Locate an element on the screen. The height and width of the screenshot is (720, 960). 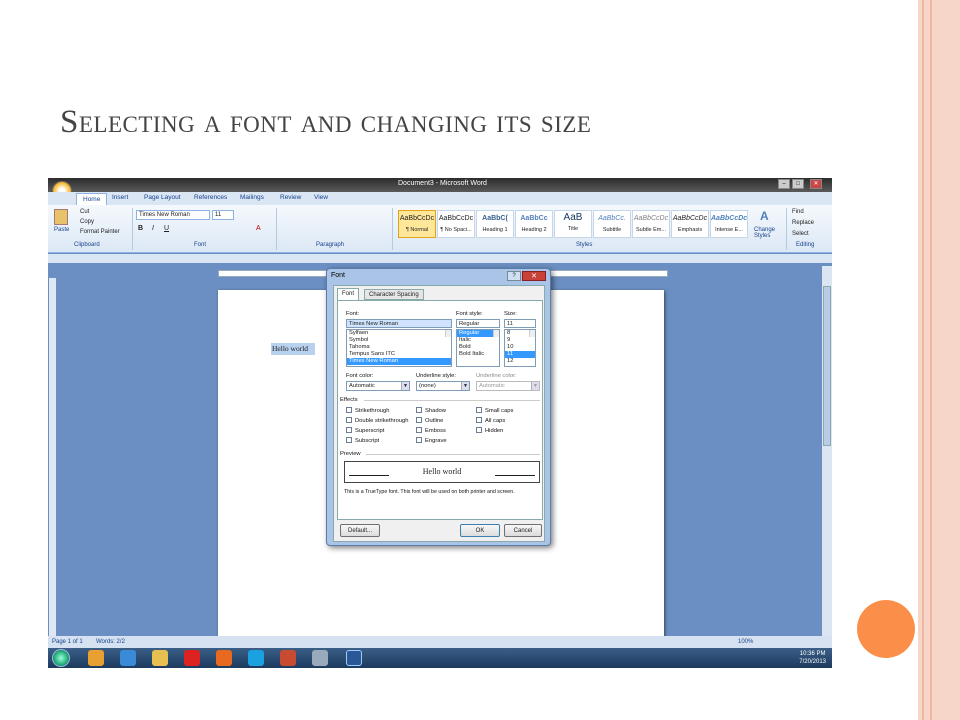
list-item: Tempus Sans ITC is located at coordinates (399, 354).